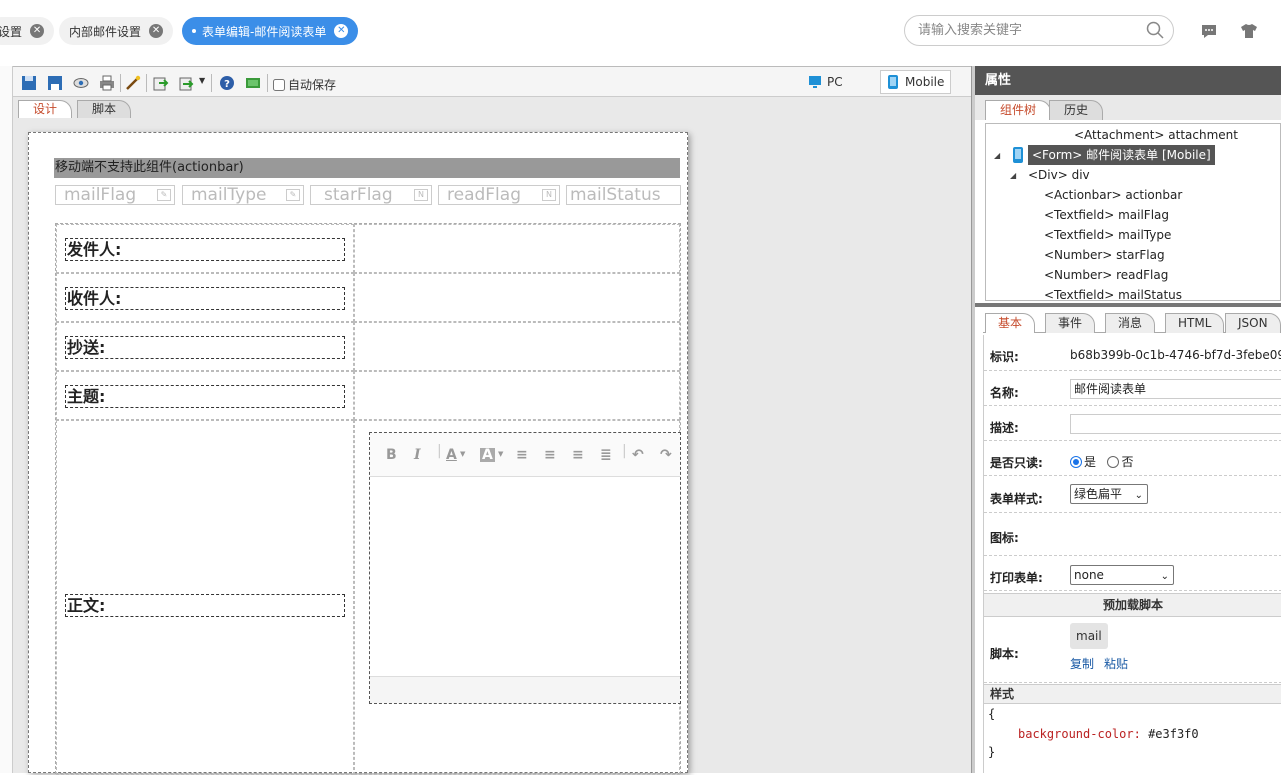 The height and width of the screenshot is (775, 1281). I want to click on copy-link: 复制, so click(1082, 663).